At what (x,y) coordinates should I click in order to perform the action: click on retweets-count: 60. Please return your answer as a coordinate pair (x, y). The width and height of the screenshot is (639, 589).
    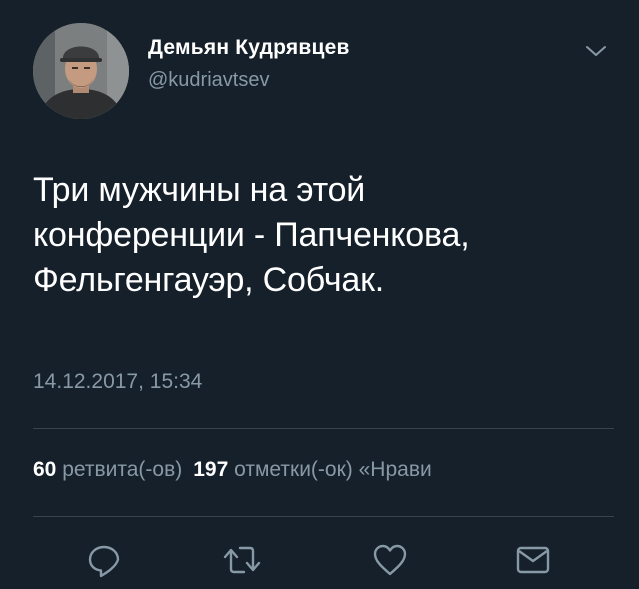
    Looking at the image, I should click on (45, 469).